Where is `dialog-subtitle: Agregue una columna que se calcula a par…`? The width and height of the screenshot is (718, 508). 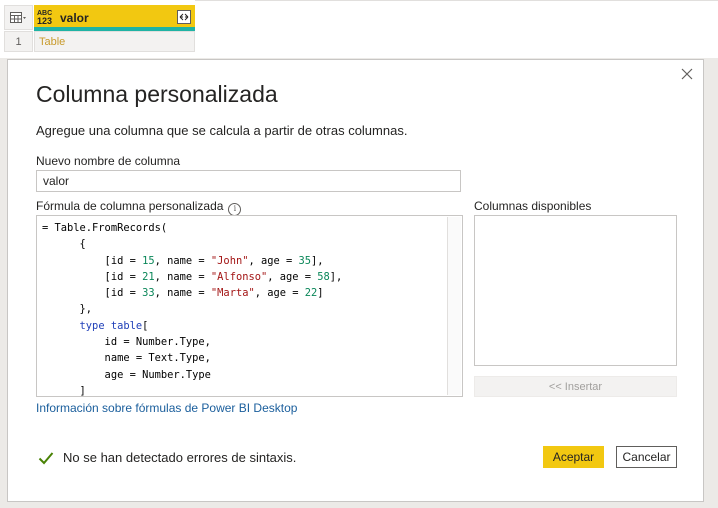
dialog-subtitle: Agregue una columna que se calcula a par… is located at coordinates (222, 130).